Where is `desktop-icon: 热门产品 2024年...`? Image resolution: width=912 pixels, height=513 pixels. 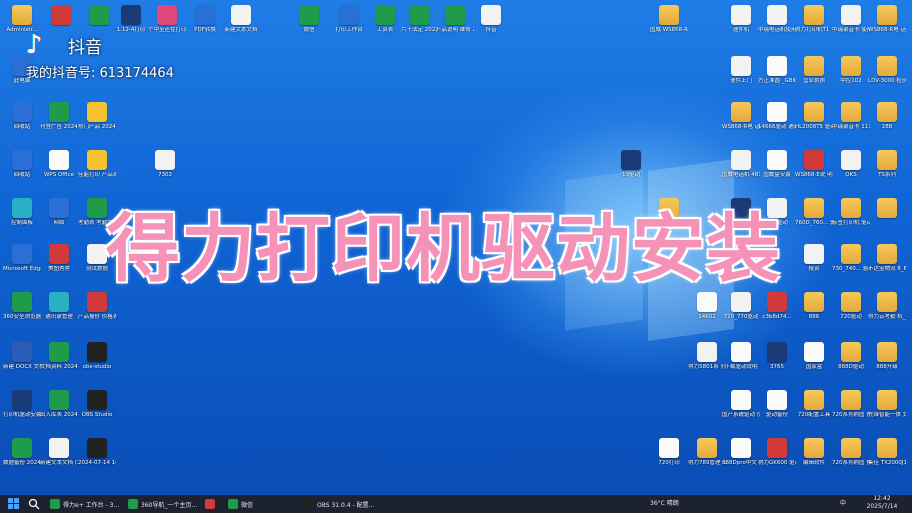 desktop-icon: 热门产品 2024年... is located at coordinates (97, 116).